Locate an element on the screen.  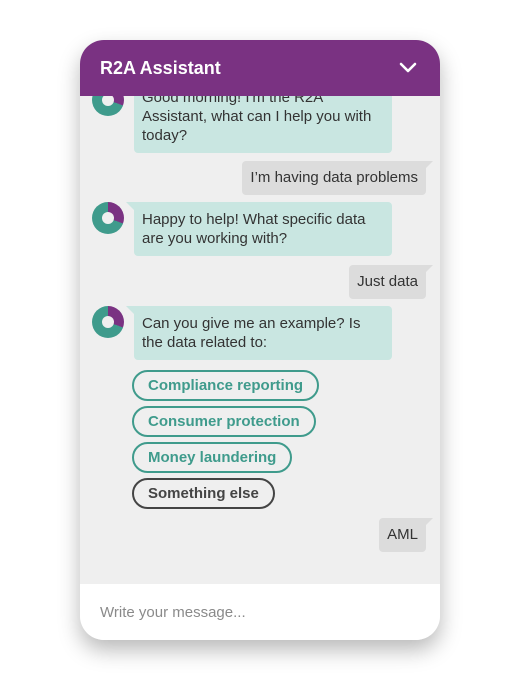
quick-reply-money-laundering: Money laundering is located at coordinates (212, 457).